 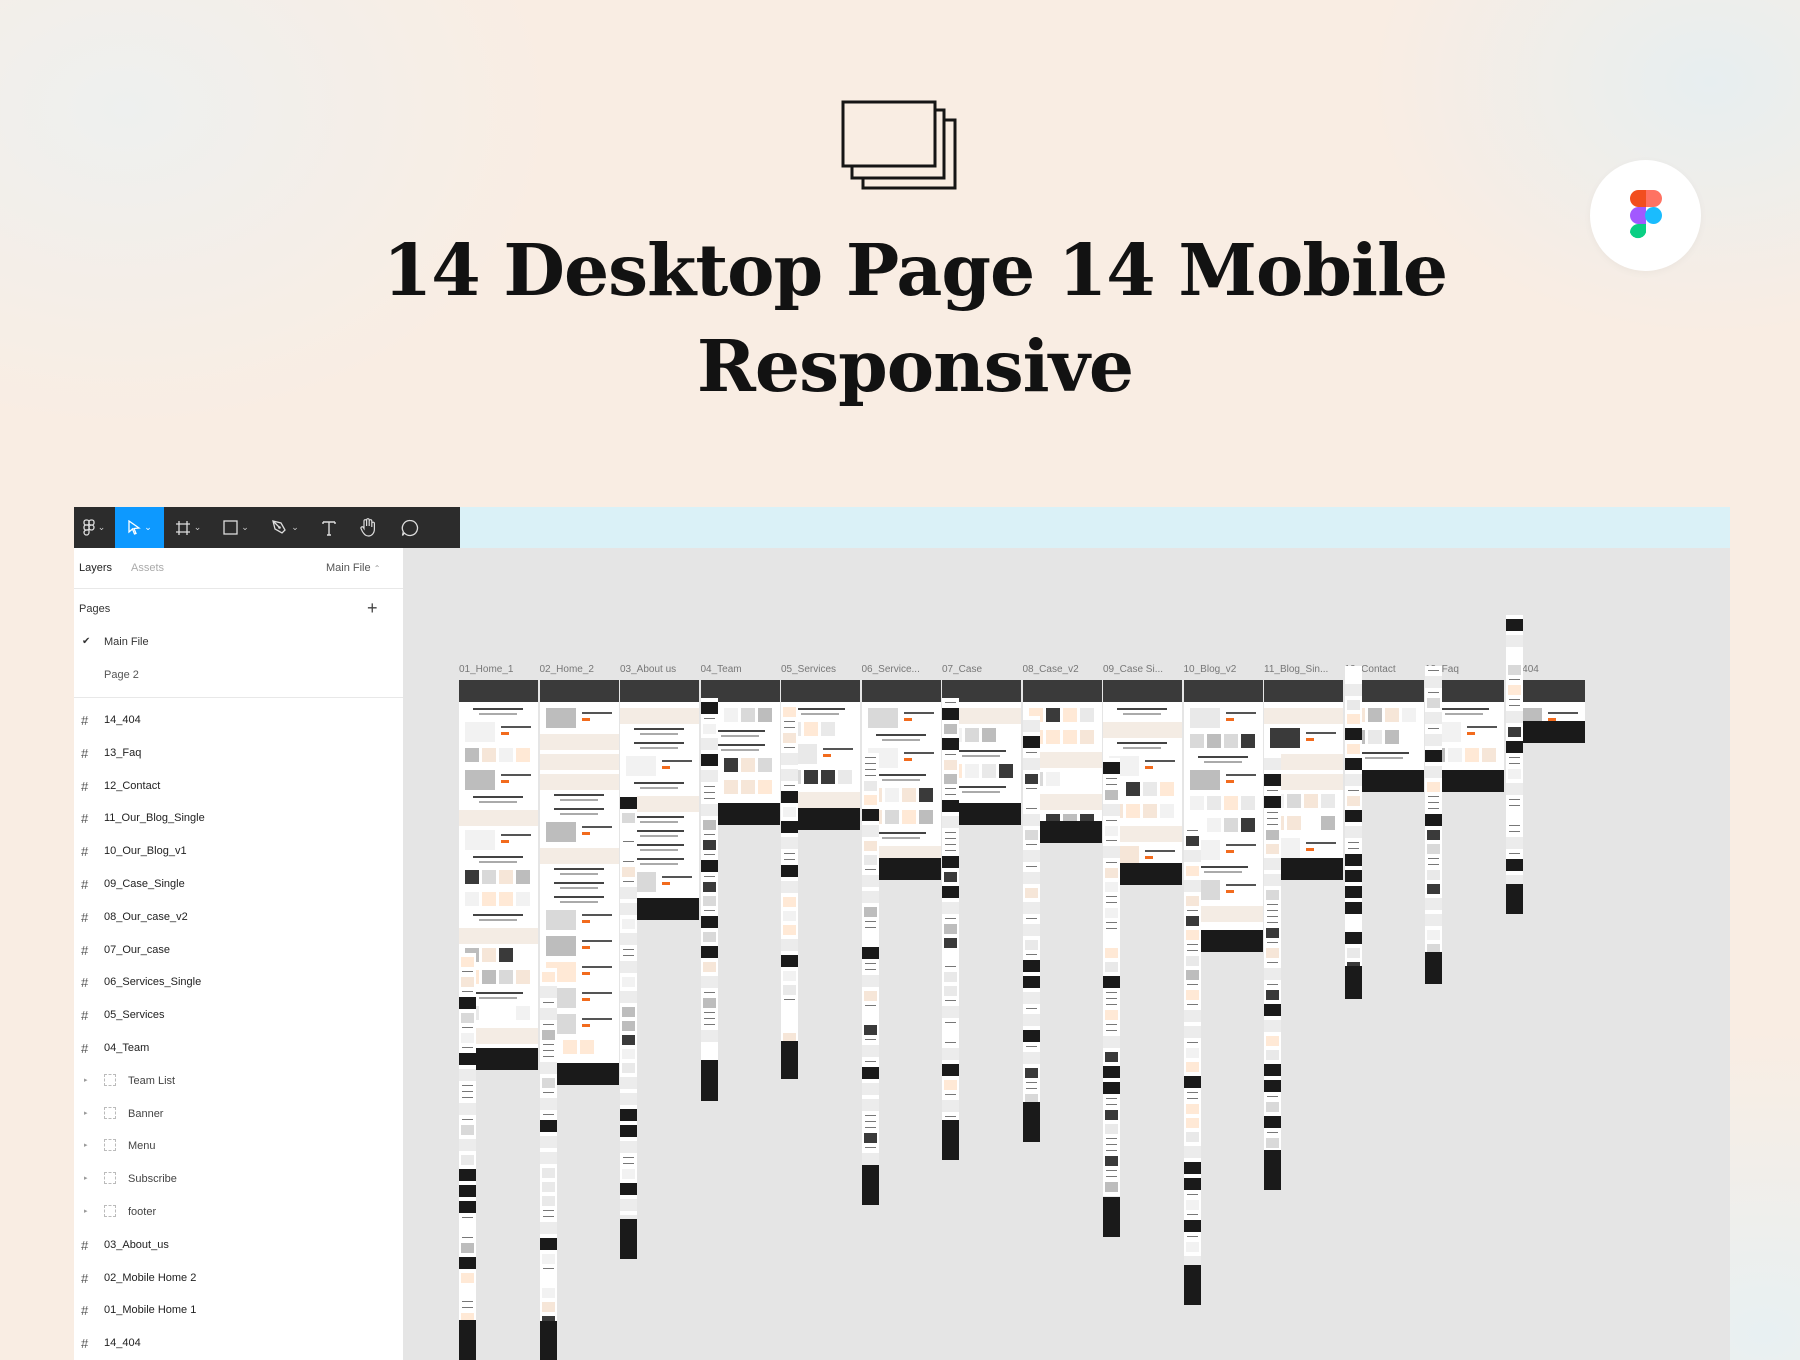 I want to click on layer-group-item: ▸ Subscribe, so click(x=238, y=1179).